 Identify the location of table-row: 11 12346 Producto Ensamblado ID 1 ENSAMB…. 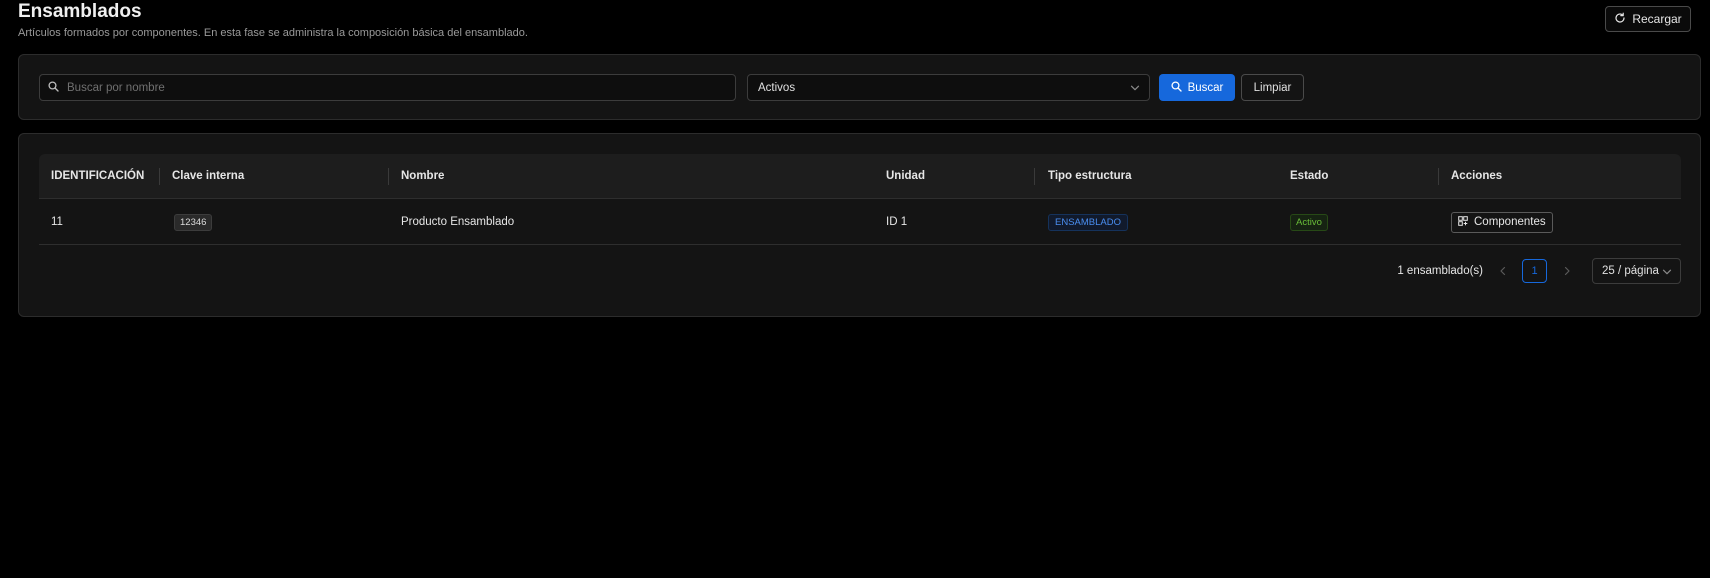
(860, 222).